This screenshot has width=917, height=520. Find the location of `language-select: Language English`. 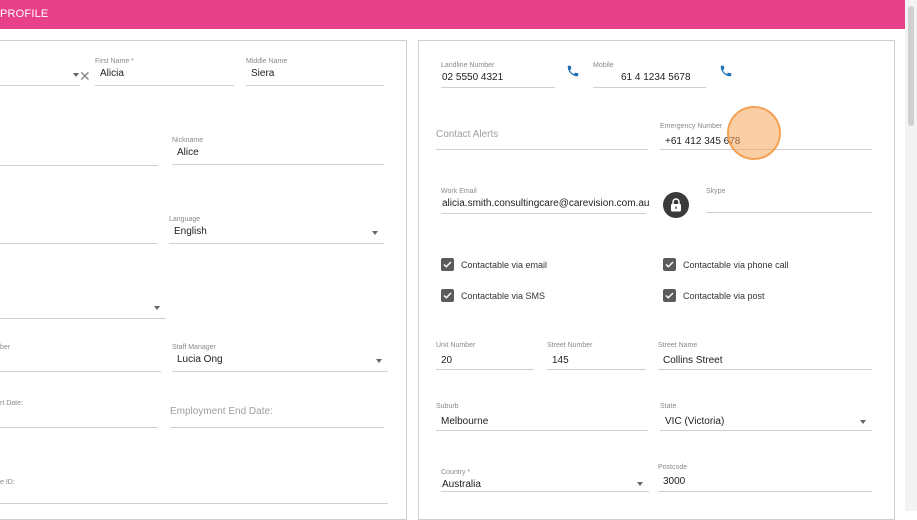

language-select: Language English is located at coordinates (276, 230).